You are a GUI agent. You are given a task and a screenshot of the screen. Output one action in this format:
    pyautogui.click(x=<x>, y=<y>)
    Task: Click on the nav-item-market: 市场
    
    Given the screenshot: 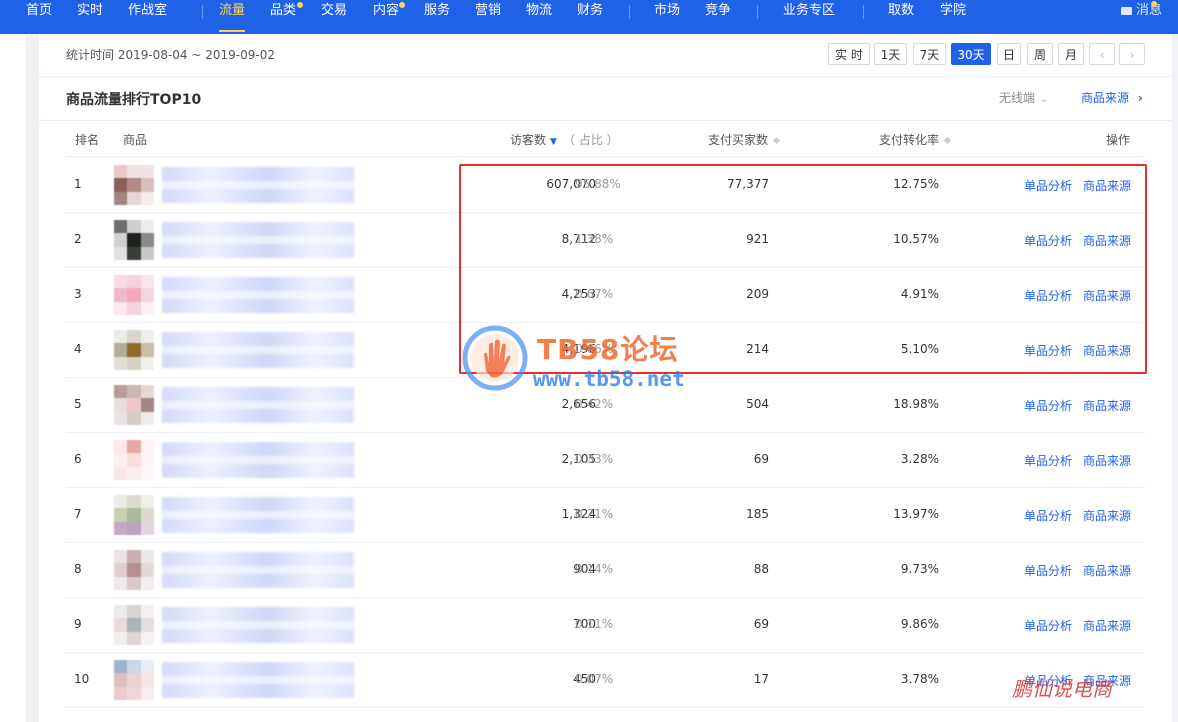 What is the action you would take?
    pyautogui.click(x=667, y=17)
    